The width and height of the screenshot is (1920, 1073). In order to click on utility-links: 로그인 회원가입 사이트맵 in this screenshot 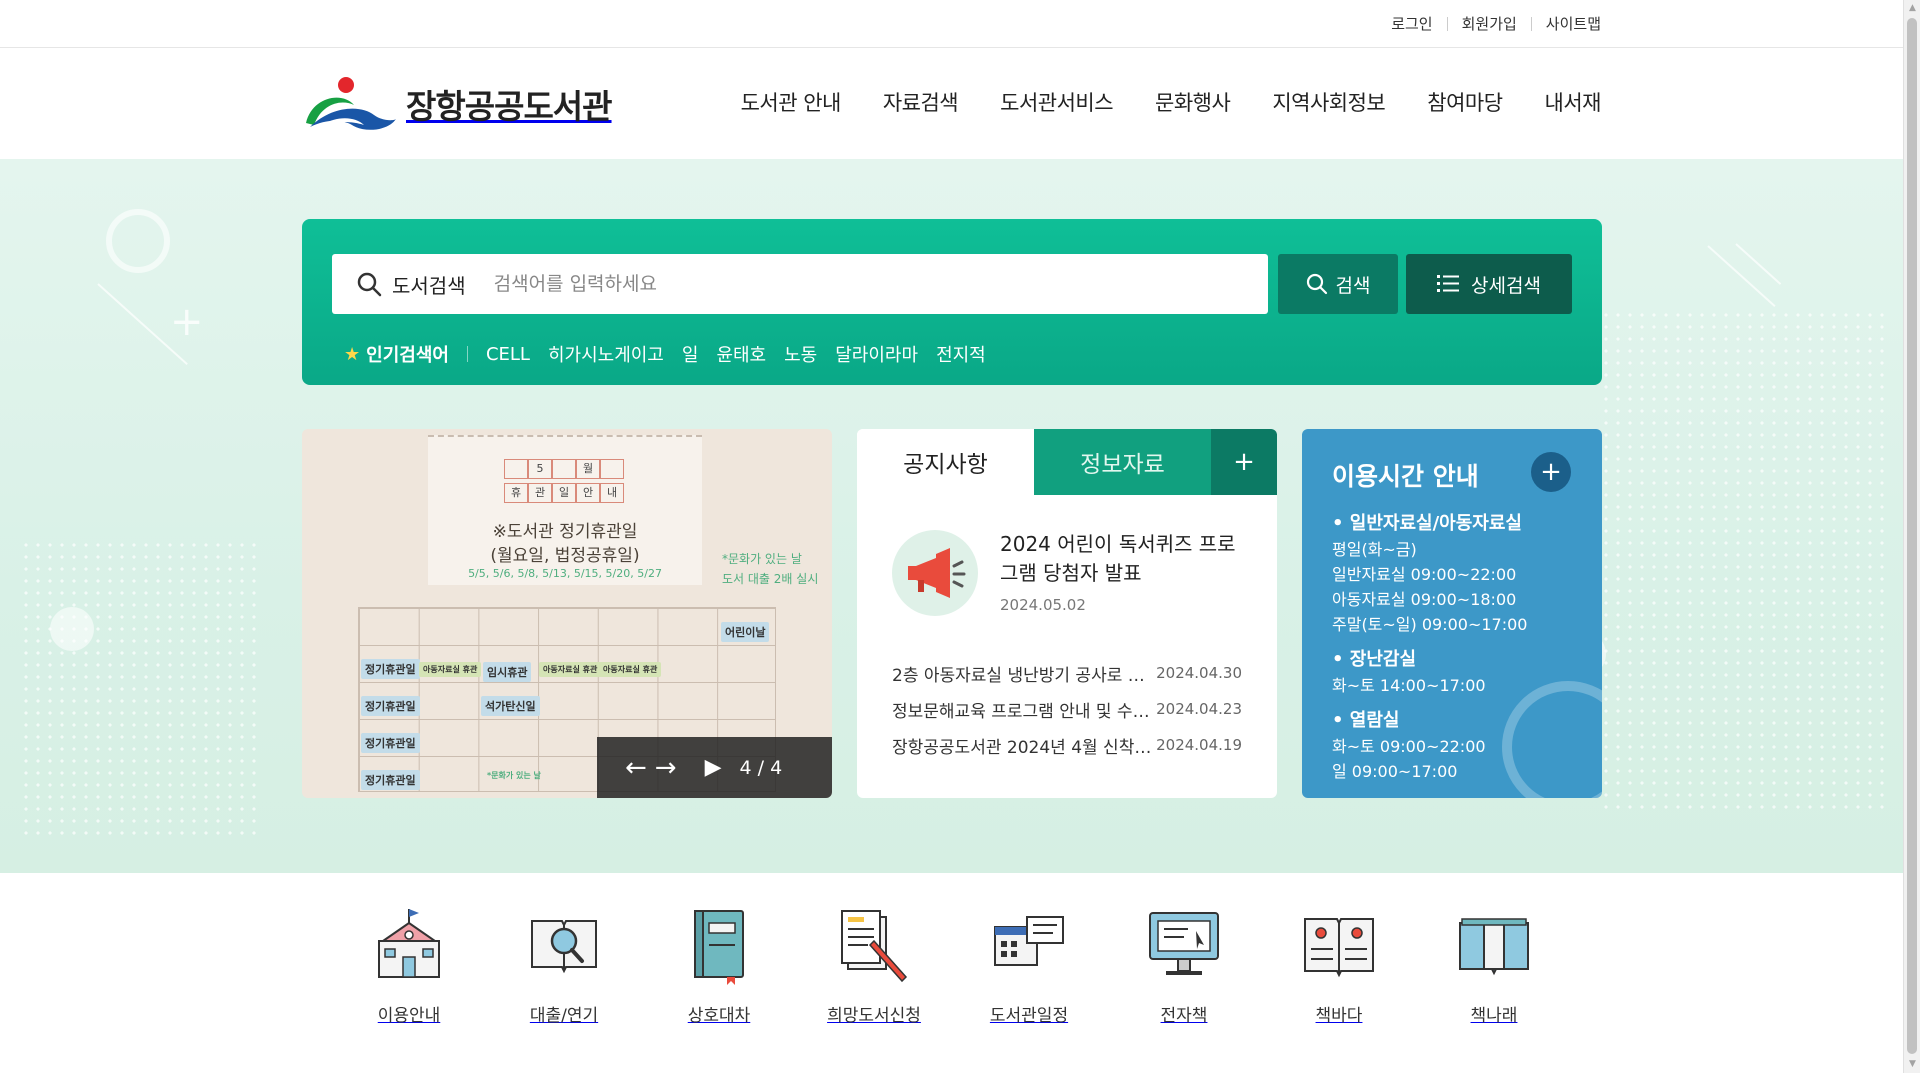, I will do `click(1496, 23)`.